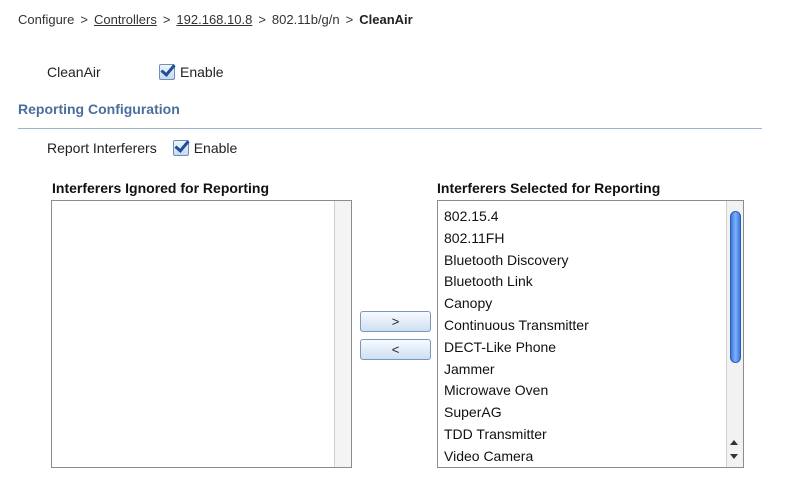 This screenshot has height=503, width=787. What do you see at coordinates (735, 287) in the screenshot?
I see `scrollbar-thumb` at bounding box center [735, 287].